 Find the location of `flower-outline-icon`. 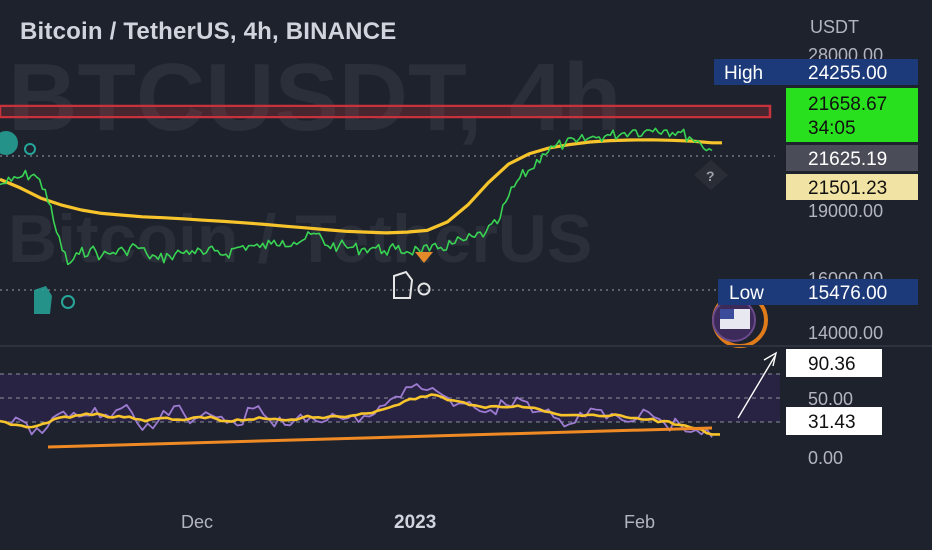

flower-outline-icon is located at coordinates (424, 289).